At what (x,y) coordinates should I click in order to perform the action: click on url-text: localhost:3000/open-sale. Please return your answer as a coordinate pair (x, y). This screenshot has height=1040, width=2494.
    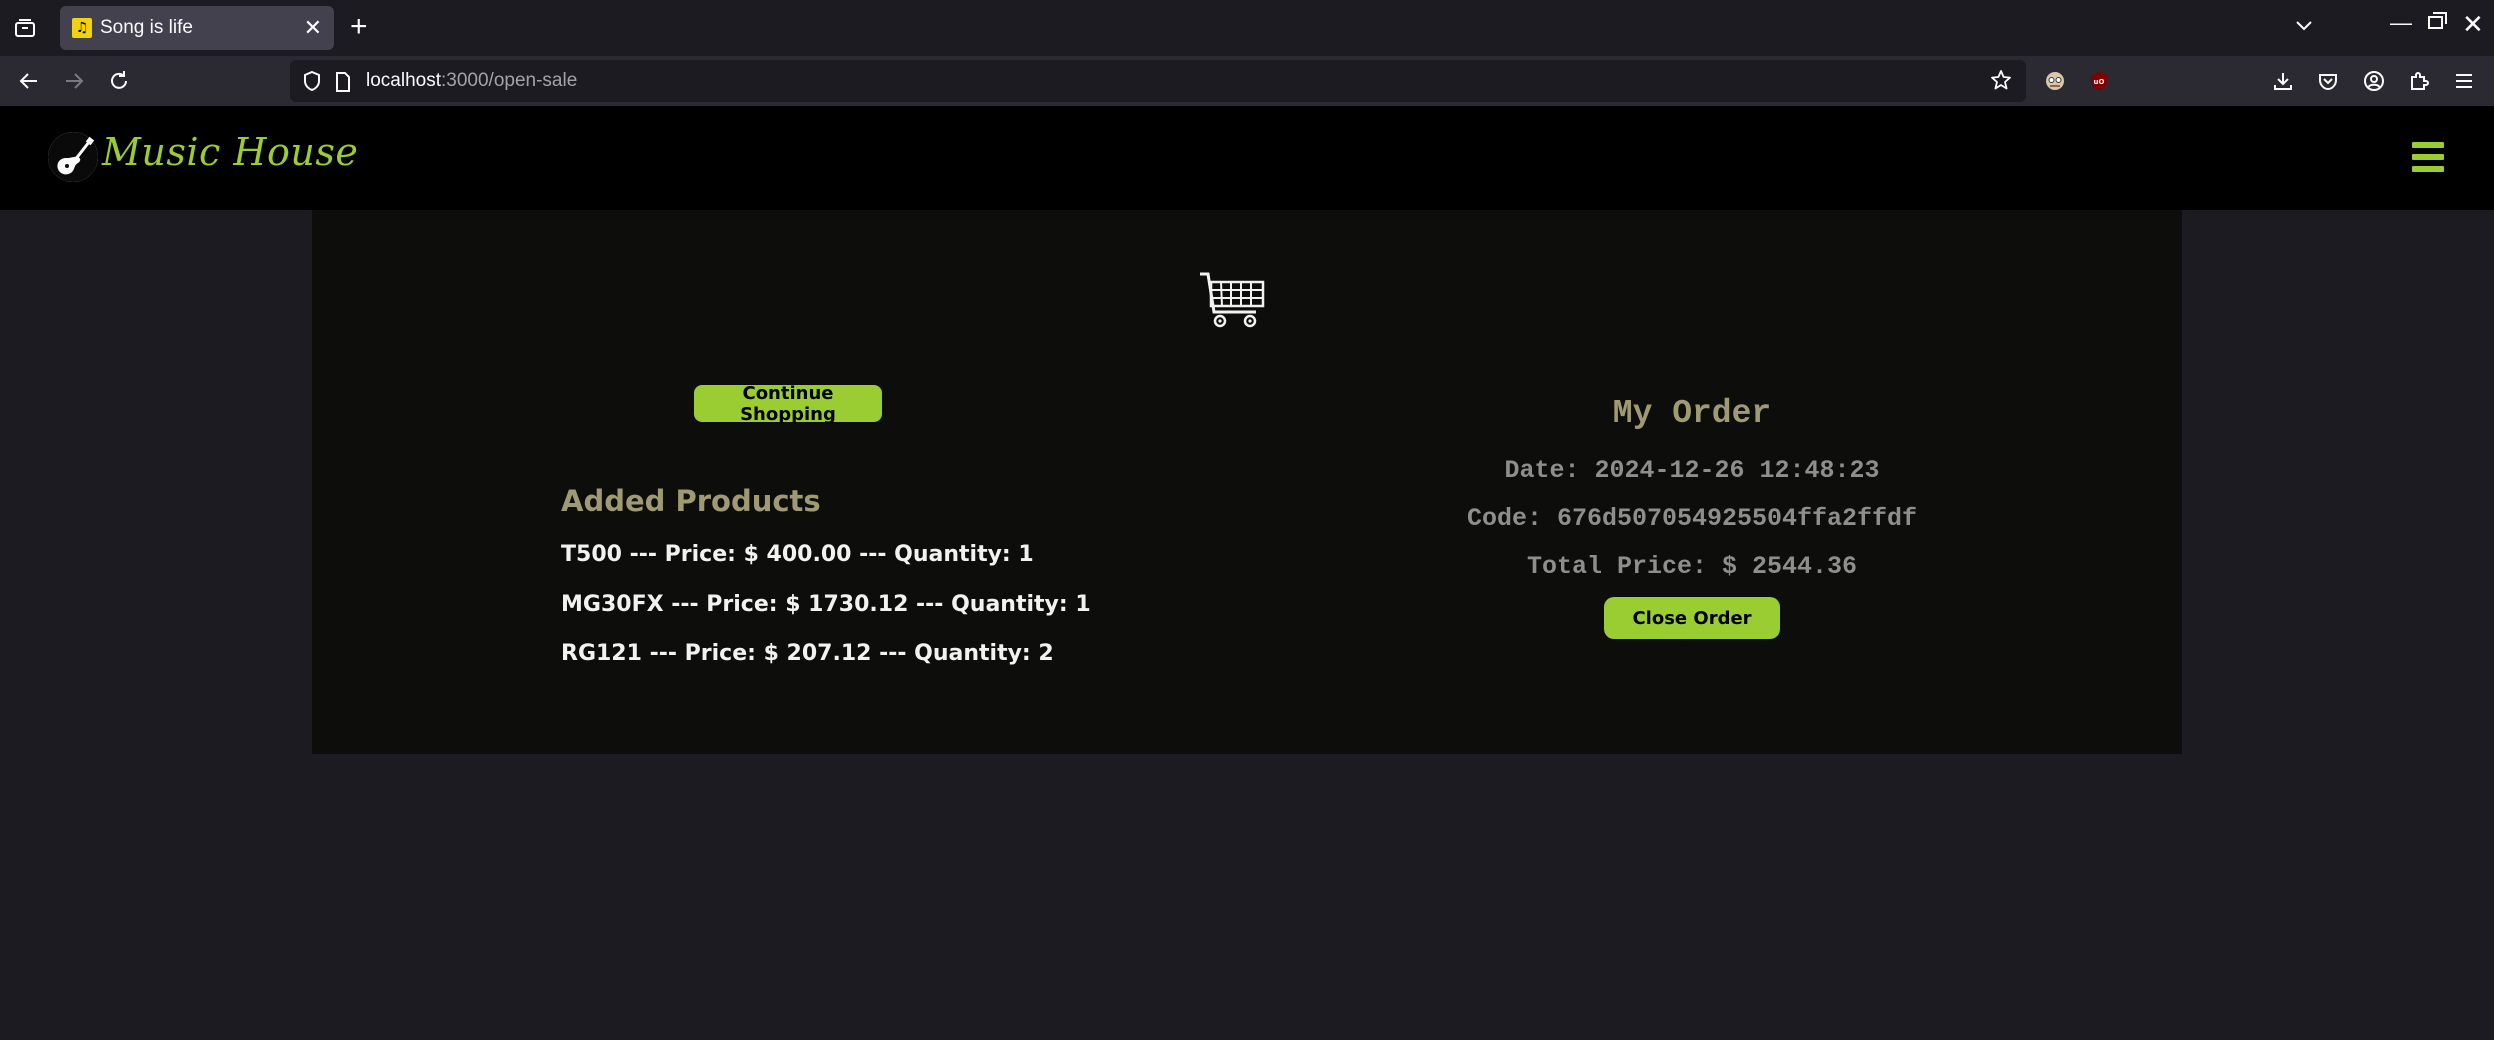
    Looking at the image, I should click on (471, 81).